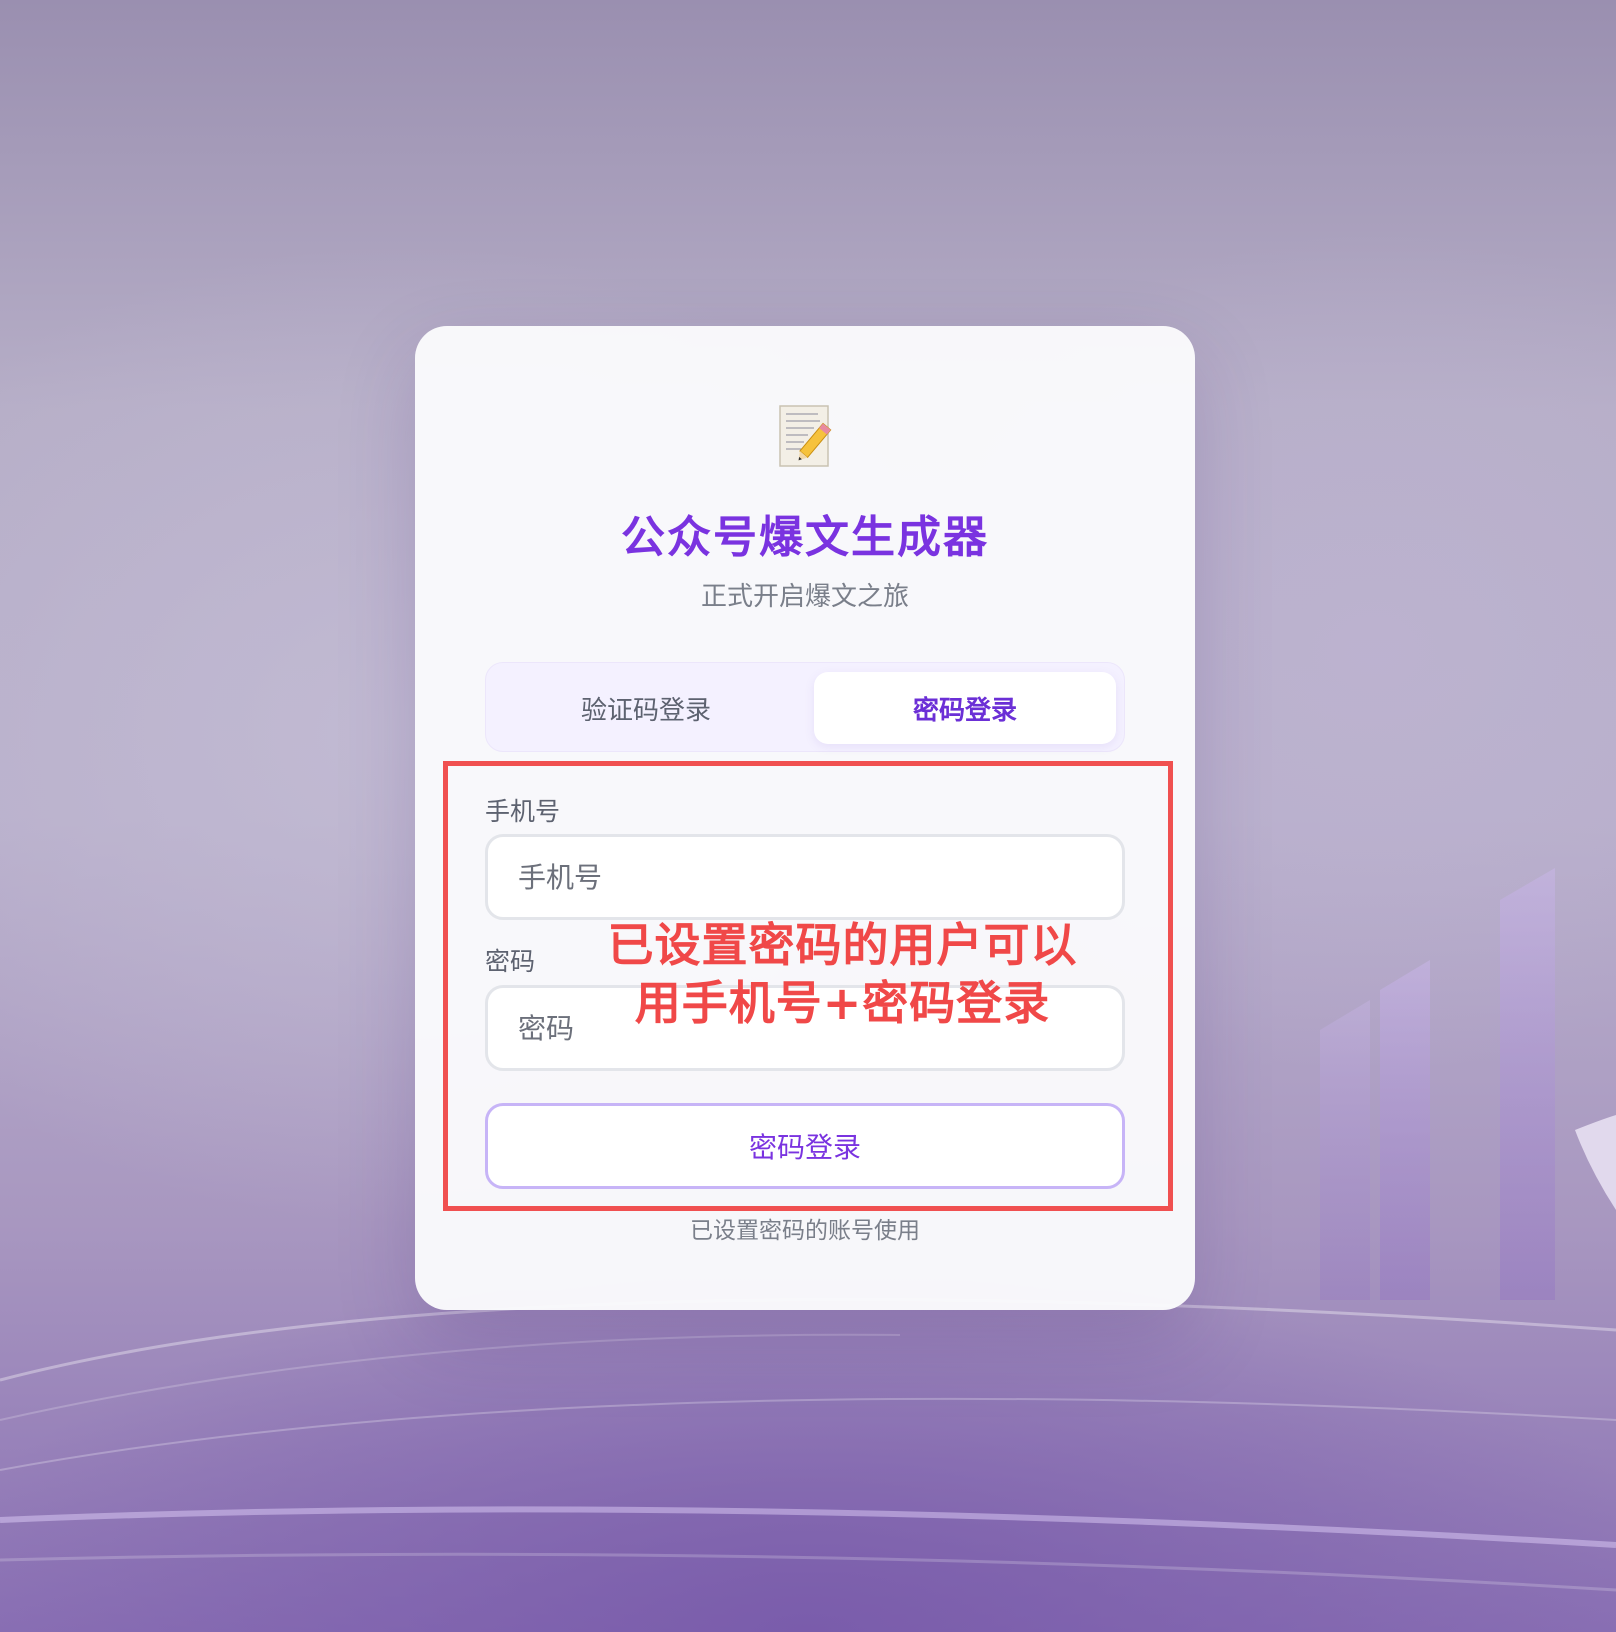 The height and width of the screenshot is (1632, 1616). I want to click on phone-label: 手机号, so click(523, 811).